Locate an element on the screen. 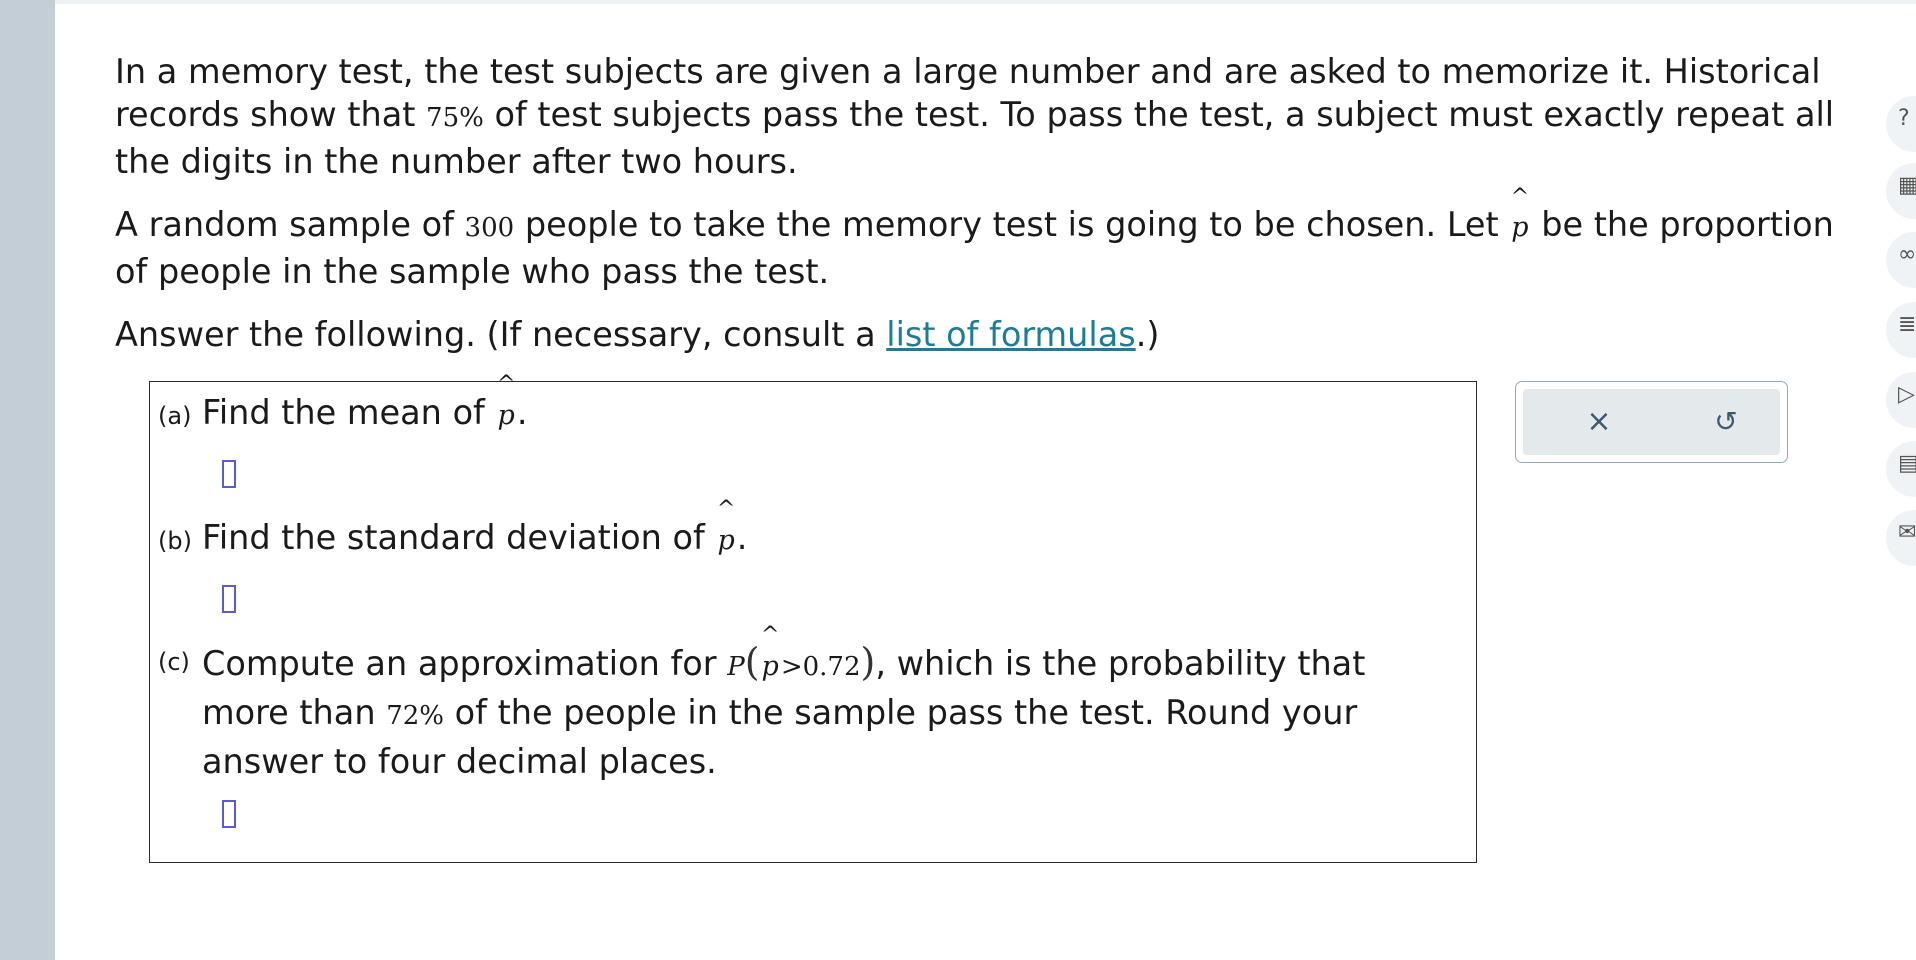  answer-tools-bar: × ↺ is located at coordinates (1651, 422).